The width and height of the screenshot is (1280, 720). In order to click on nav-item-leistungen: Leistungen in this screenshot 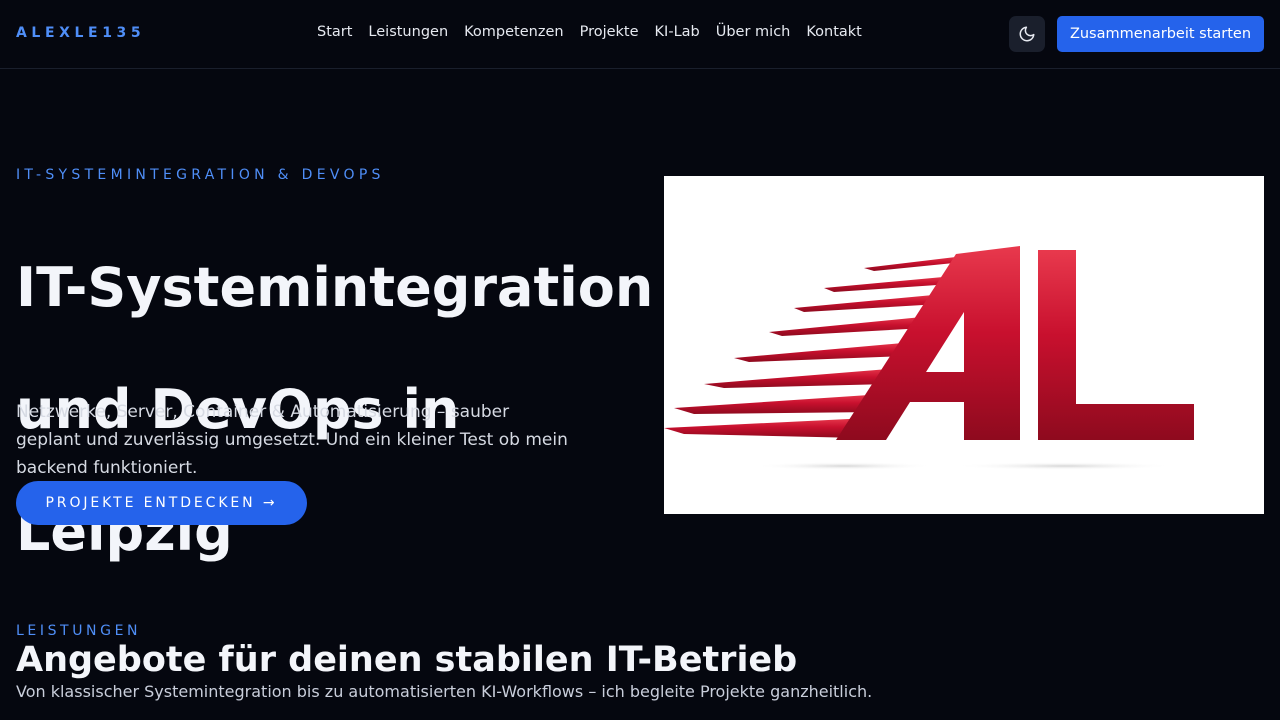, I will do `click(408, 32)`.